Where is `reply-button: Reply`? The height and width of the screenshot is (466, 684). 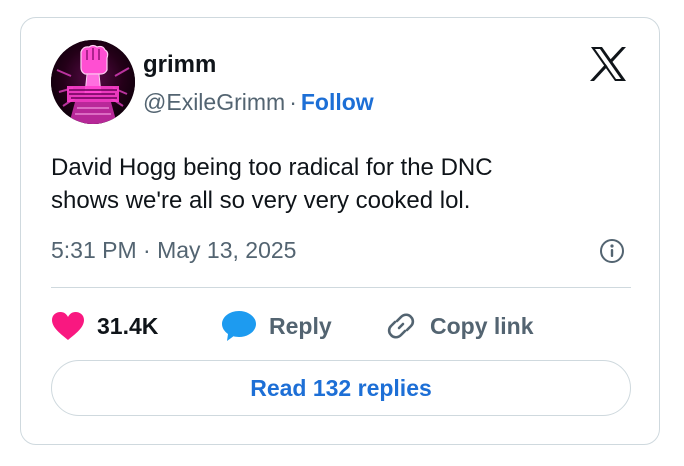 reply-button: Reply is located at coordinates (276, 326).